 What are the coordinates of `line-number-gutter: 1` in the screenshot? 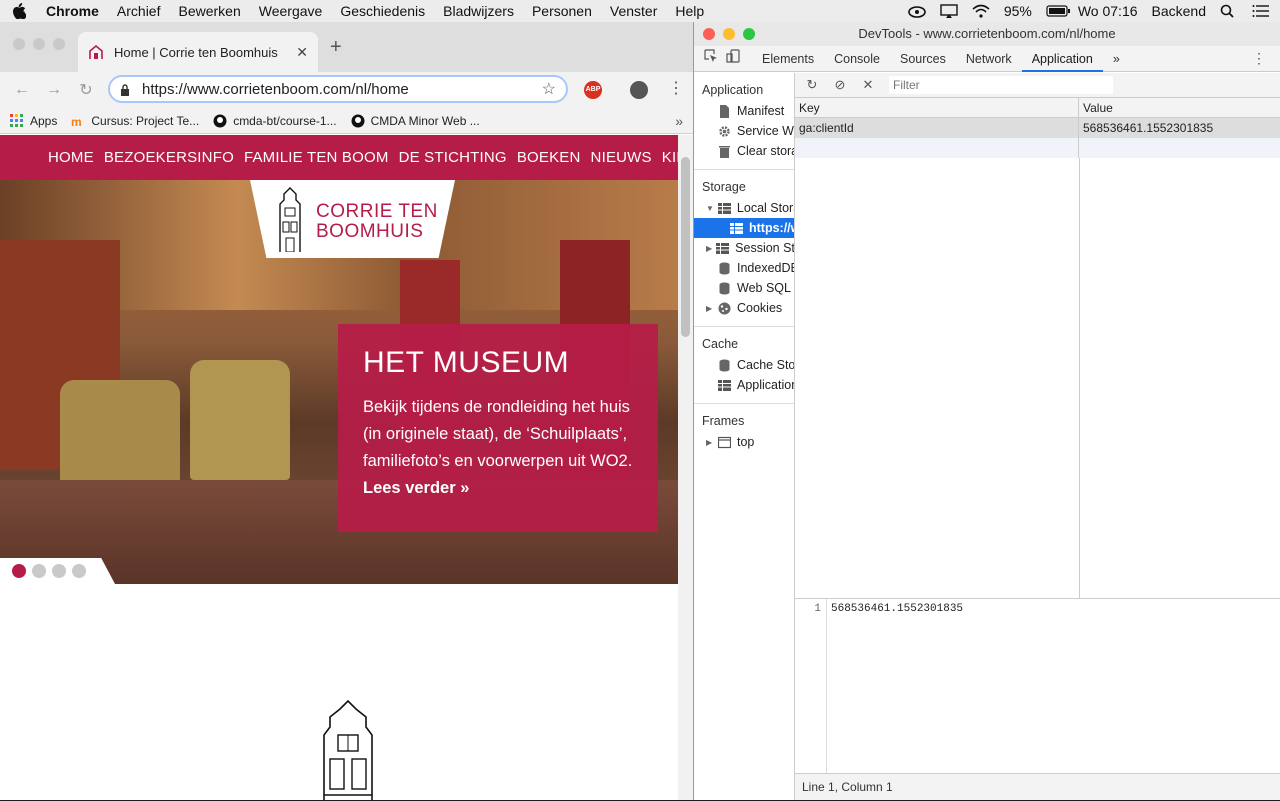 It's located at (811, 686).